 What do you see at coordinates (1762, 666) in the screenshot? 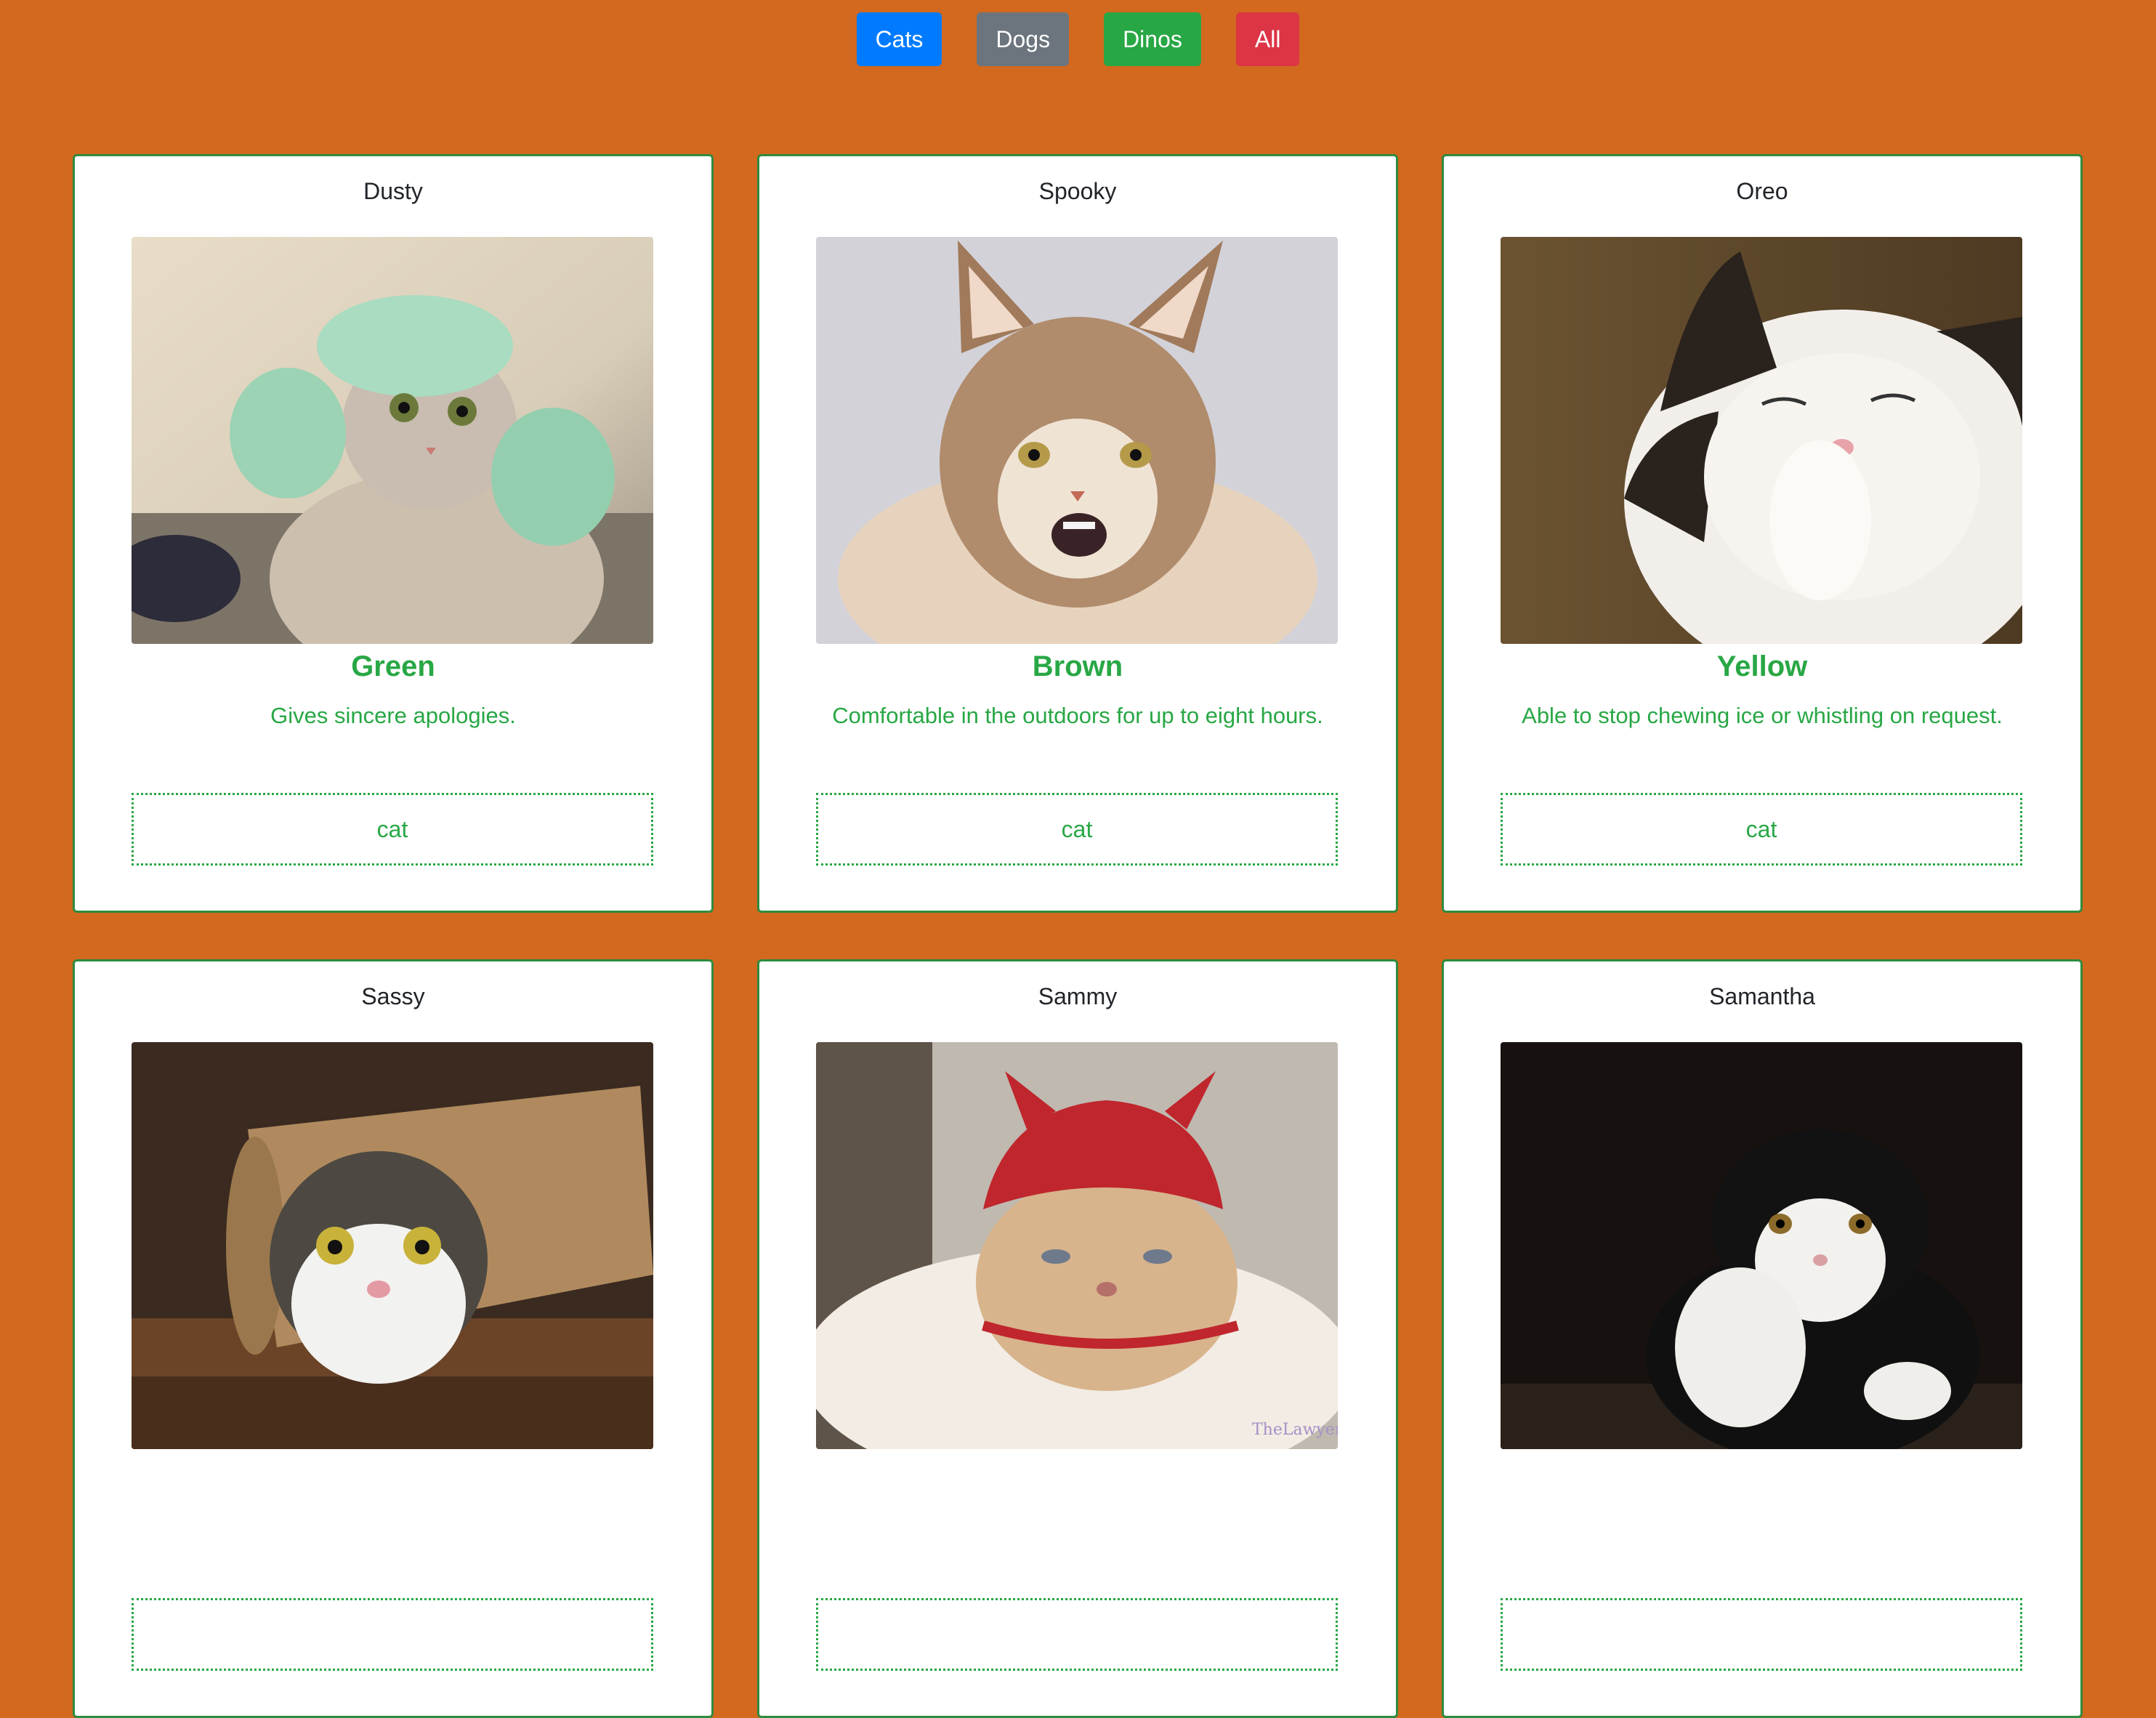
I see `pet-color: Yellow` at bounding box center [1762, 666].